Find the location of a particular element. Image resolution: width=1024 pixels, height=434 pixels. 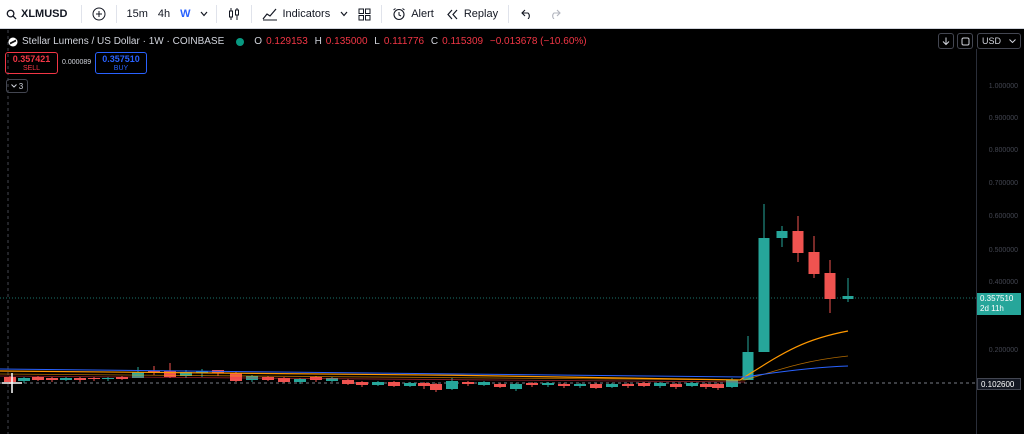

buy-button: 0.357510 BUY is located at coordinates (121, 63).